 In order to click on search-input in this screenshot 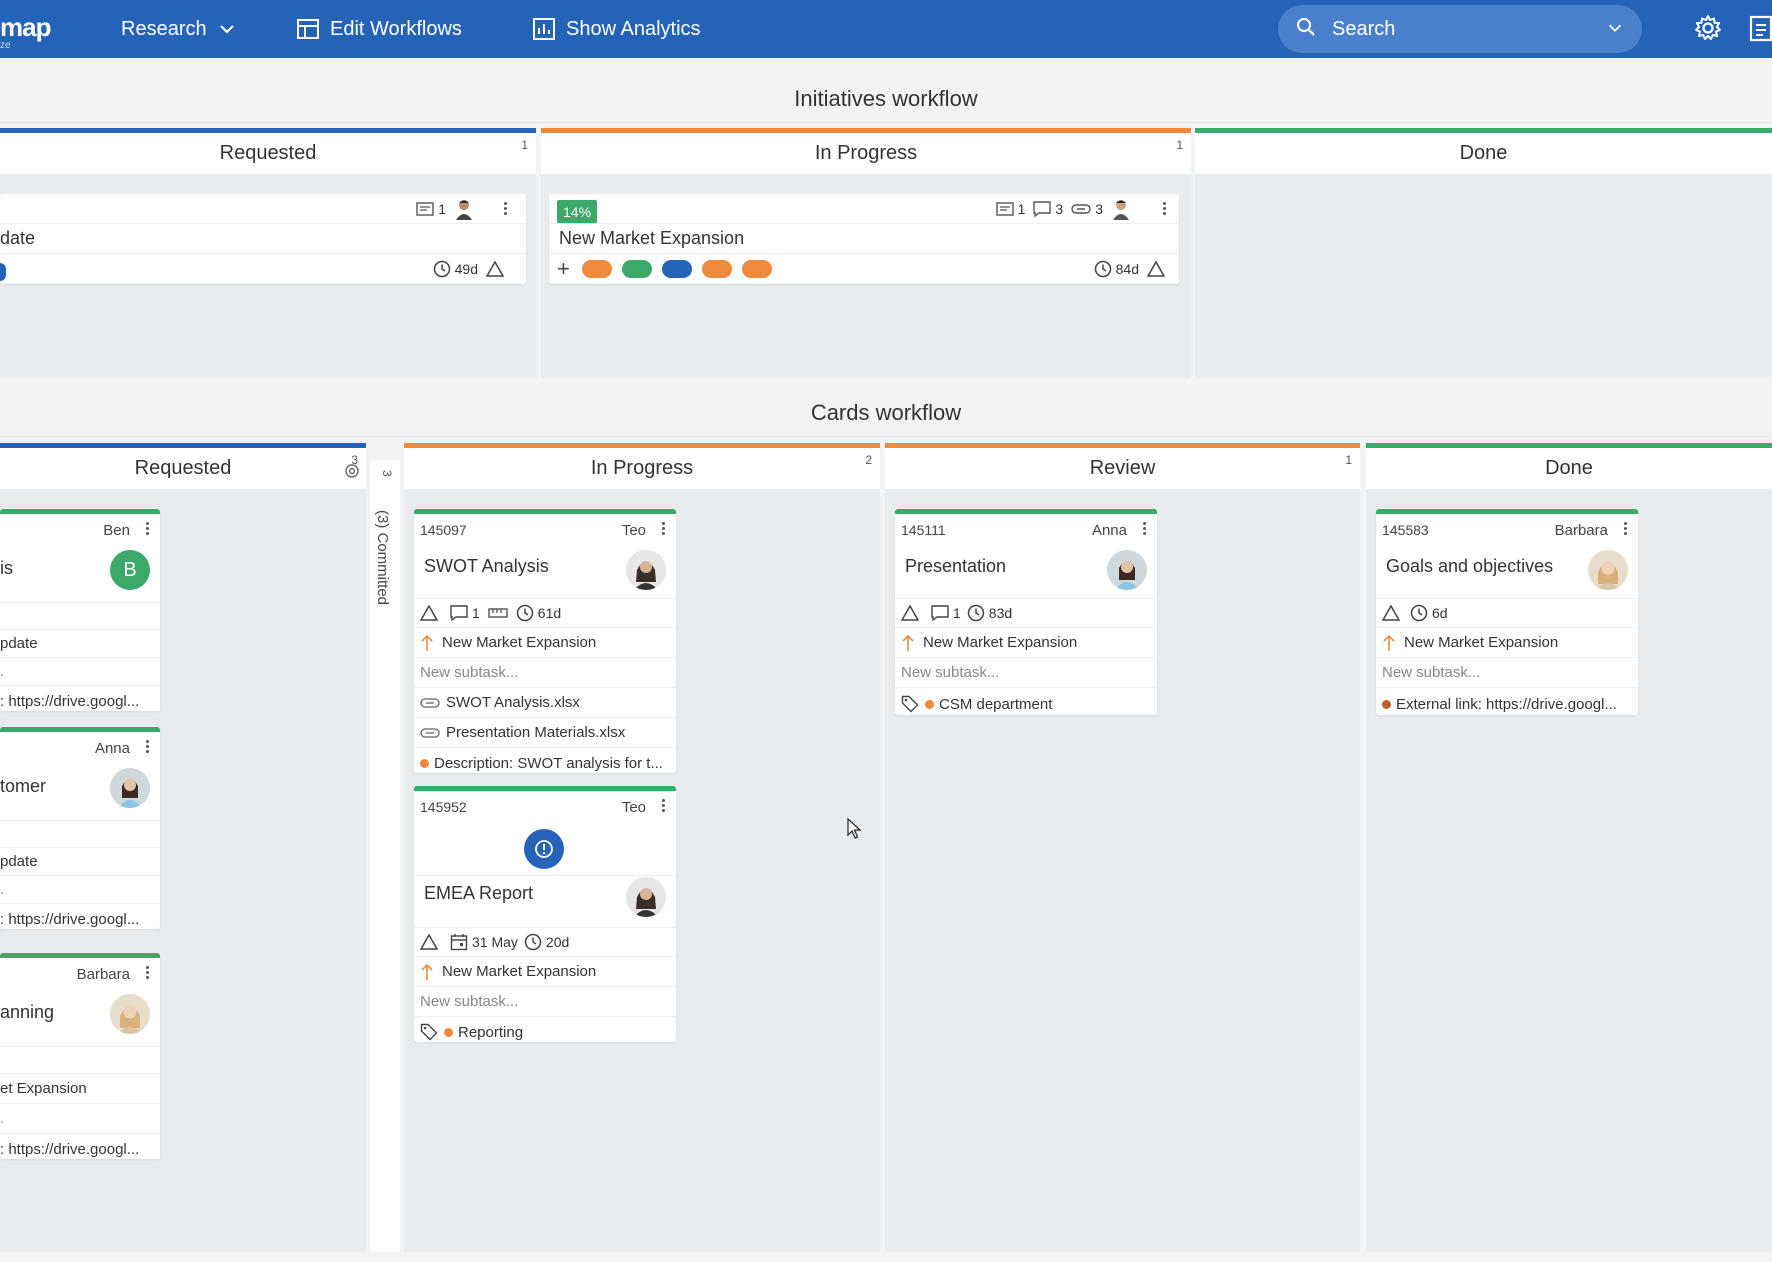, I will do `click(1472, 29)`.